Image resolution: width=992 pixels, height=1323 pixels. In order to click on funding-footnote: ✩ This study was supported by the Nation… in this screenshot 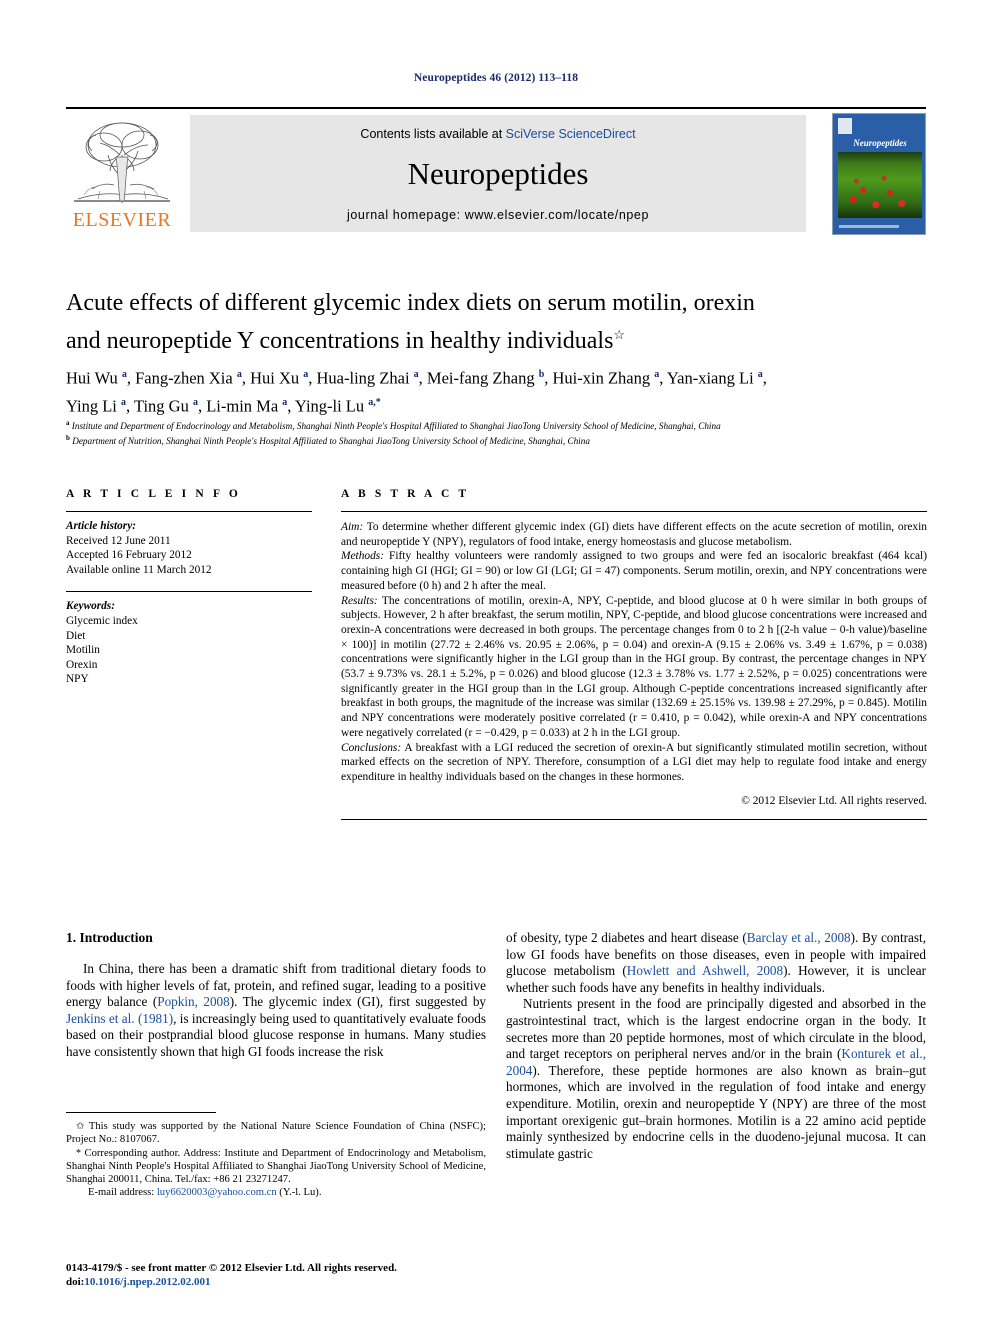, I will do `click(276, 1133)`.